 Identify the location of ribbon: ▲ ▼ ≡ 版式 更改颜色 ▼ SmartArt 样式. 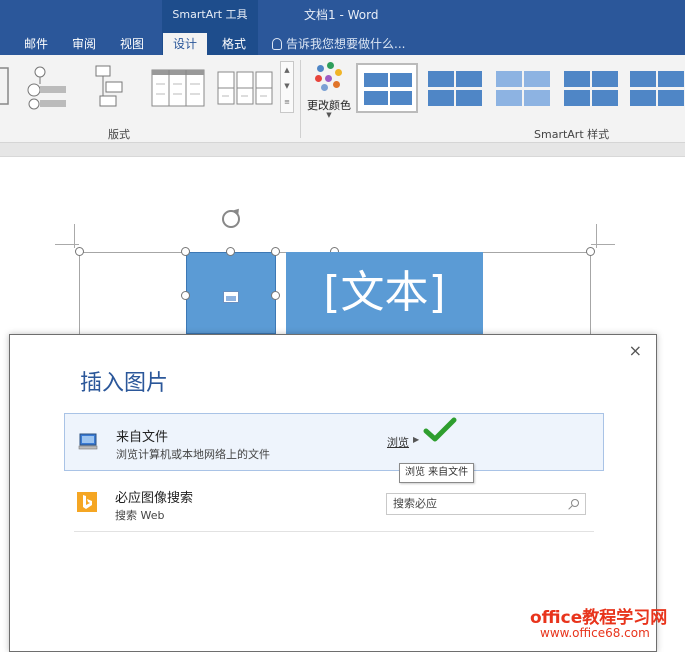
(342, 99).